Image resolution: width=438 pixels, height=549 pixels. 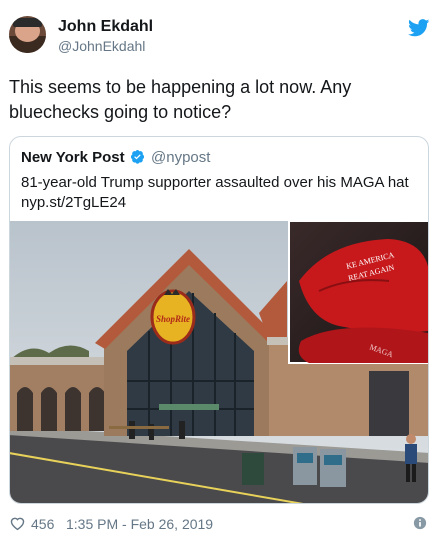 I want to click on twitter-bird-icon, so click(x=419, y=28).